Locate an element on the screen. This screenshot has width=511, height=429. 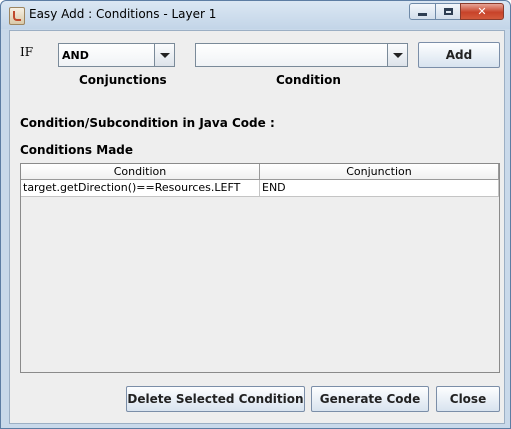
minimize-button is located at coordinates (422, 11).